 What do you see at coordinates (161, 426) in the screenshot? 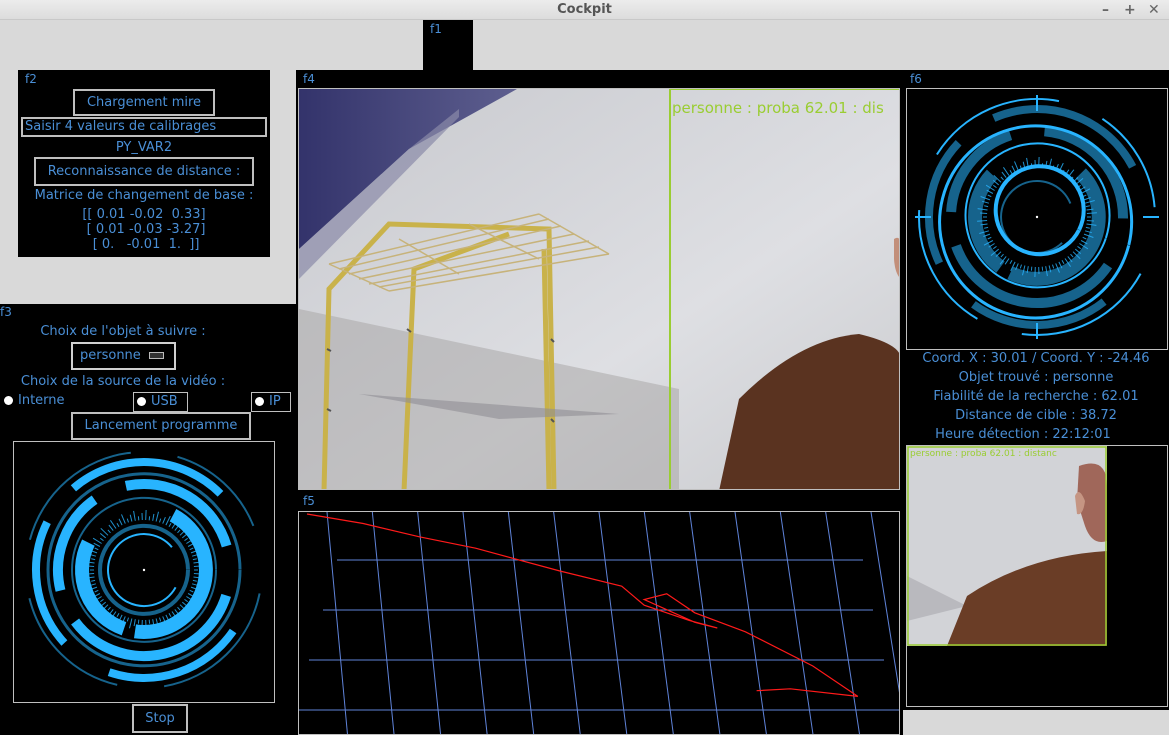
I see `launch-program-button: Lancement programme` at bounding box center [161, 426].